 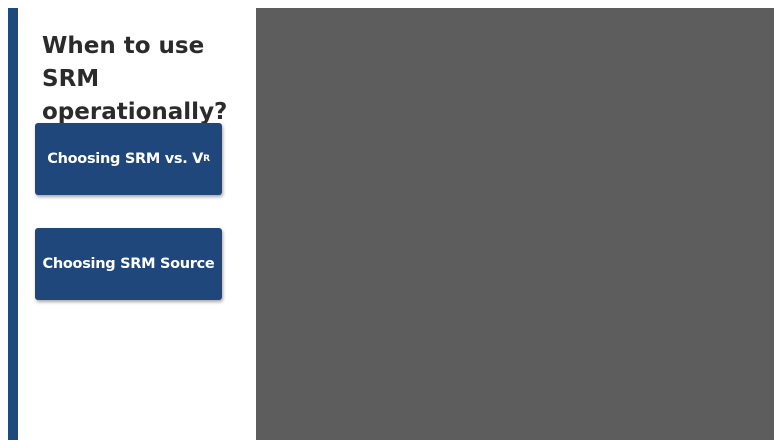 What do you see at coordinates (387, 4) in the screenshot?
I see `top-strip` at bounding box center [387, 4].